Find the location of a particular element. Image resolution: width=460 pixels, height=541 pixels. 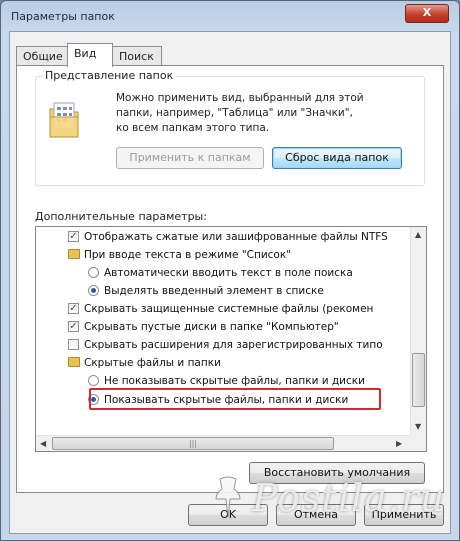

advanced-settings-label: Дополнительные параметры: is located at coordinates (121, 216).